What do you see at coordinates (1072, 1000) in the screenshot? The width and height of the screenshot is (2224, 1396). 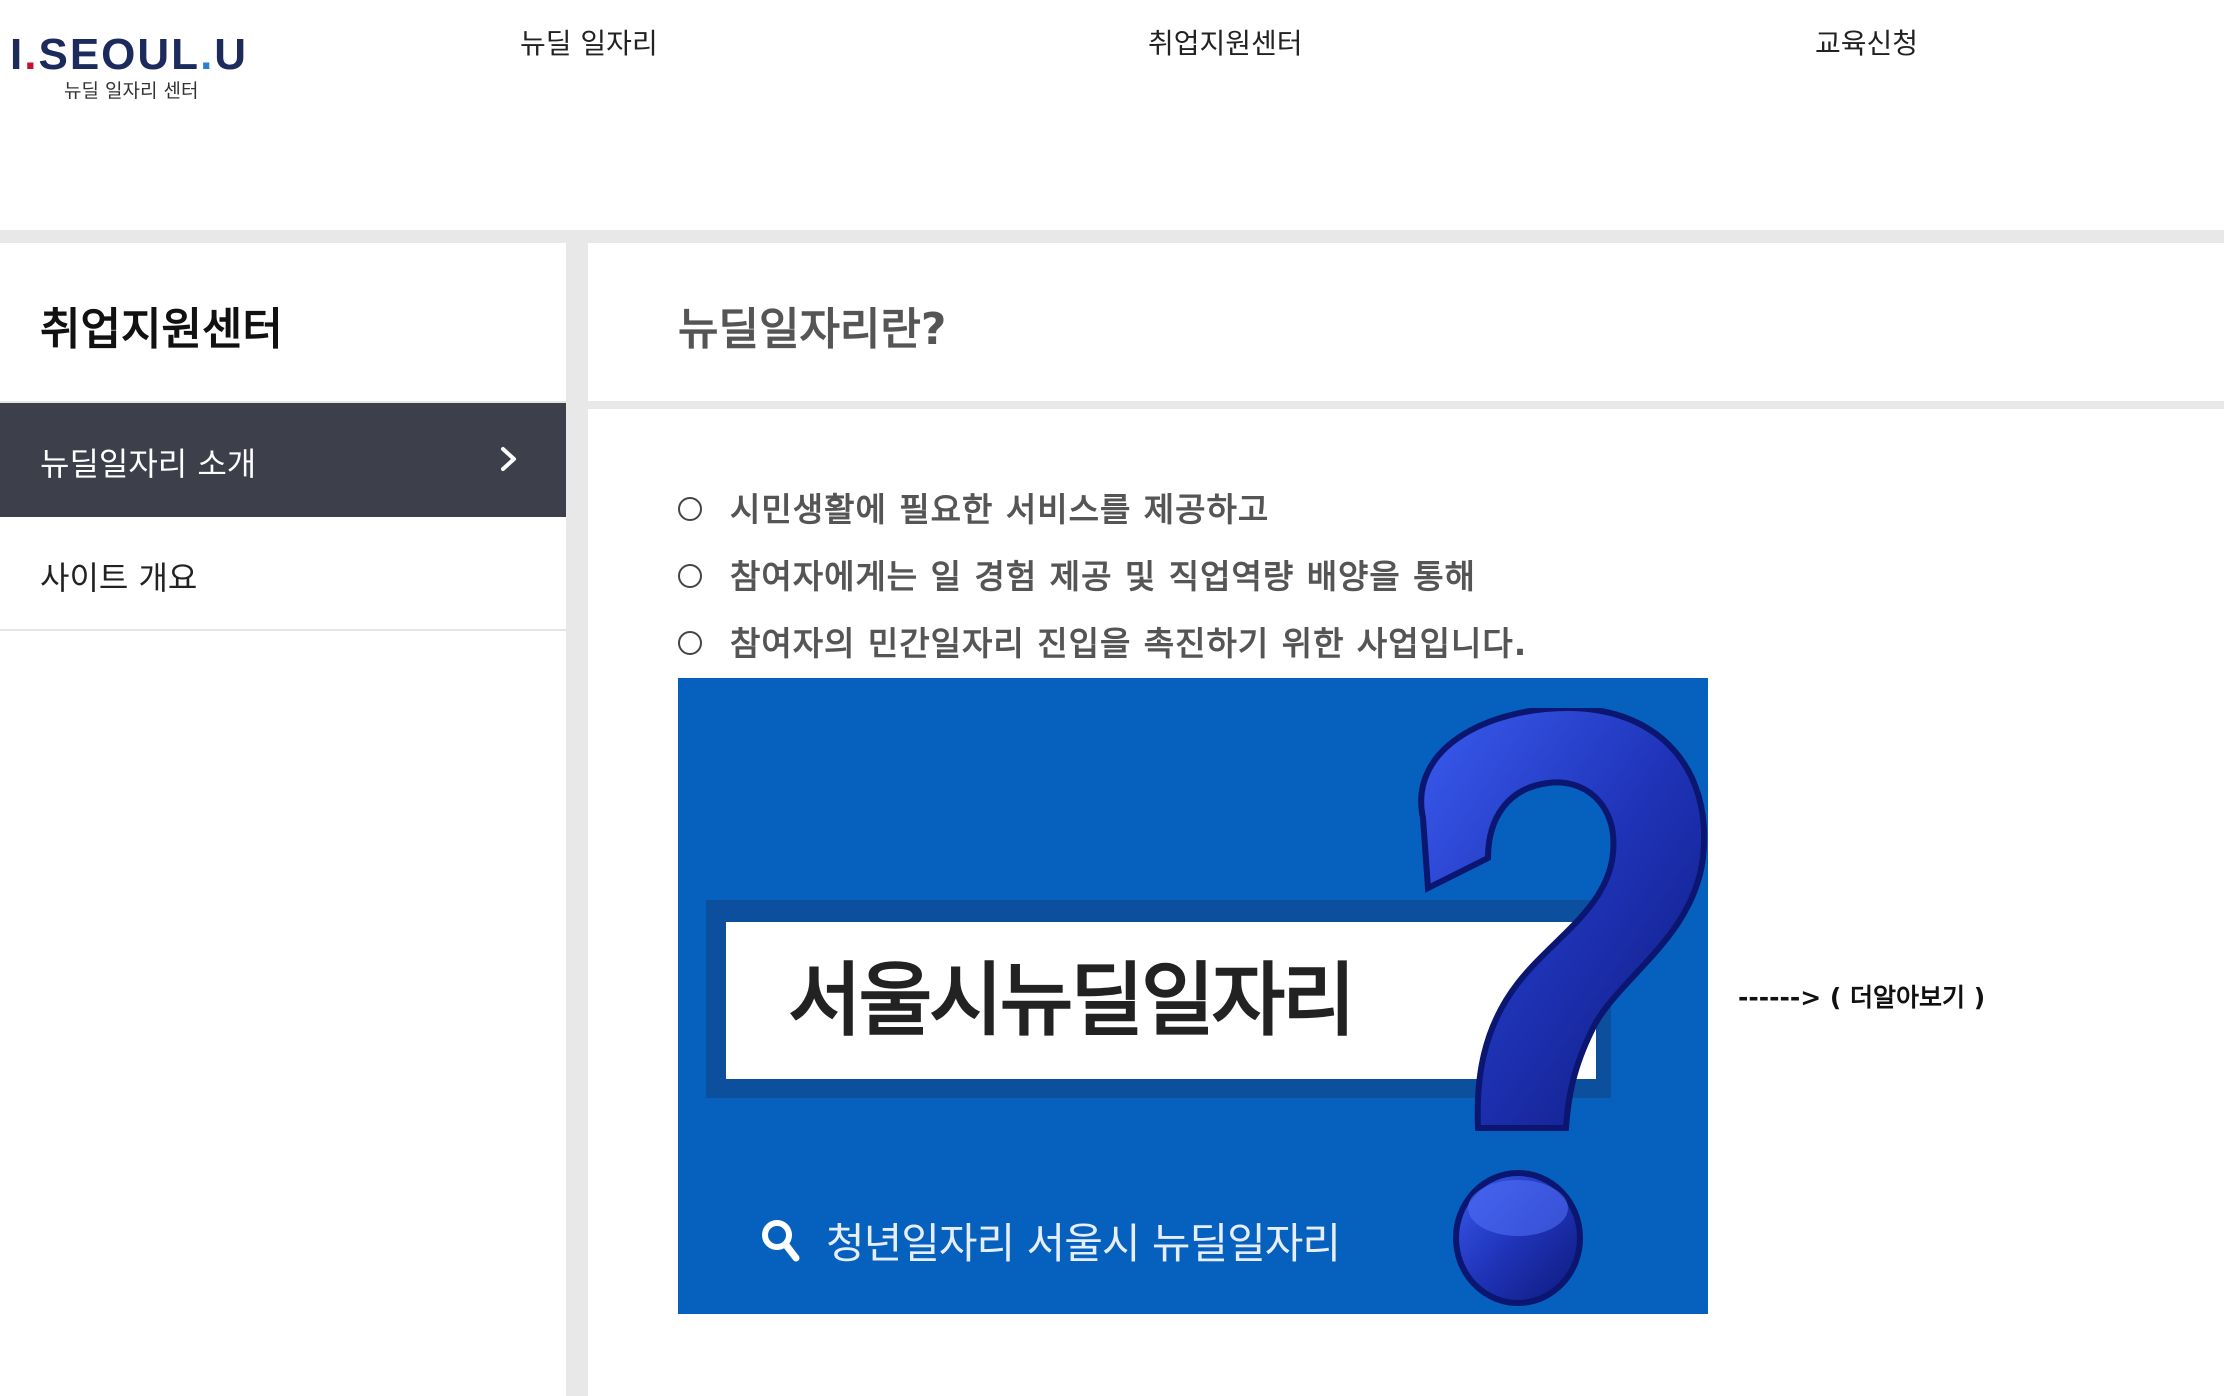 I see `banner-heading: 서울시뉴딜일자리` at bounding box center [1072, 1000].